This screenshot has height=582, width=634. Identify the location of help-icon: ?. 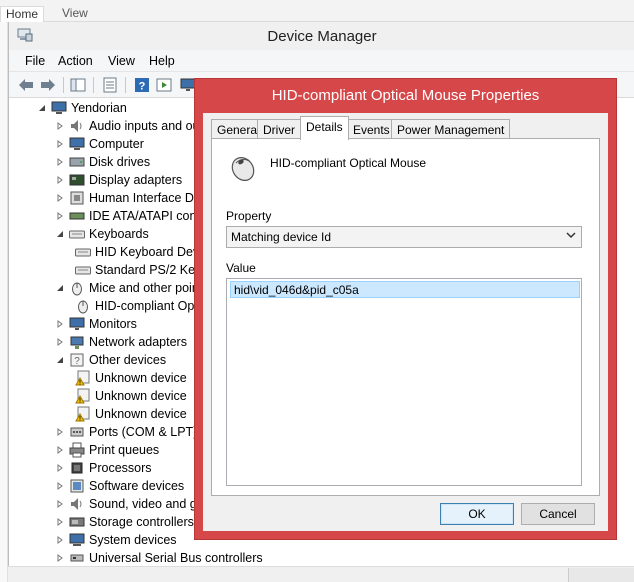
(142, 85).